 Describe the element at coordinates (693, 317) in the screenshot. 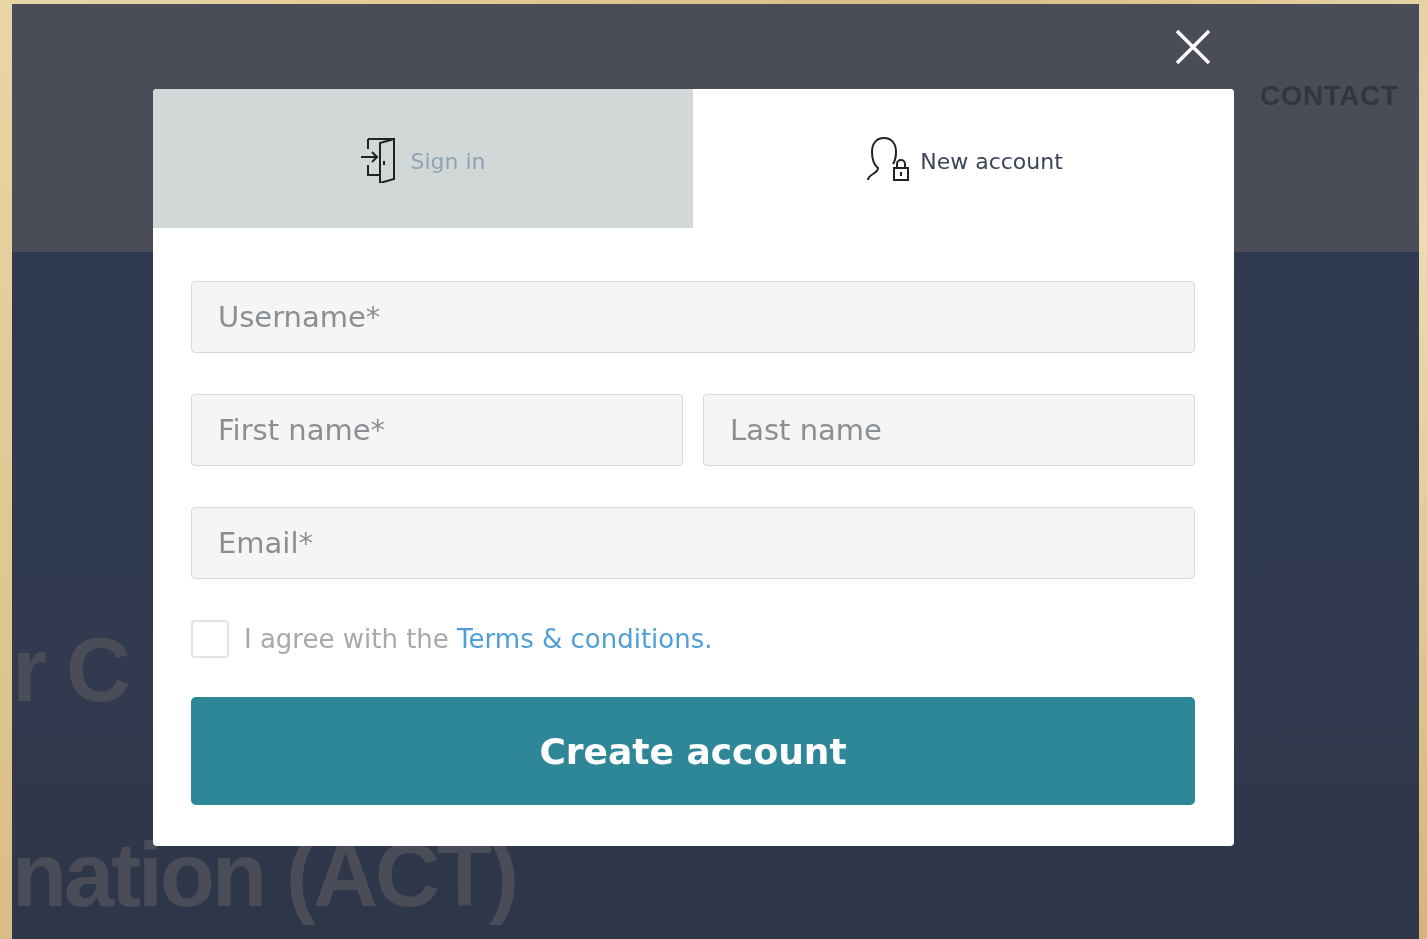

I see `text-field: Username*` at that location.